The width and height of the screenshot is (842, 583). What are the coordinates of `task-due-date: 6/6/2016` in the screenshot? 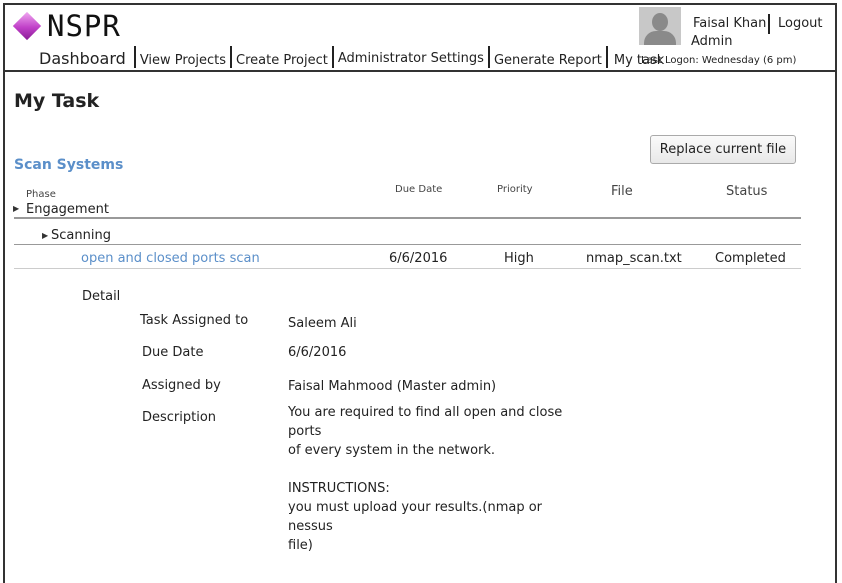 It's located at (418, 258).